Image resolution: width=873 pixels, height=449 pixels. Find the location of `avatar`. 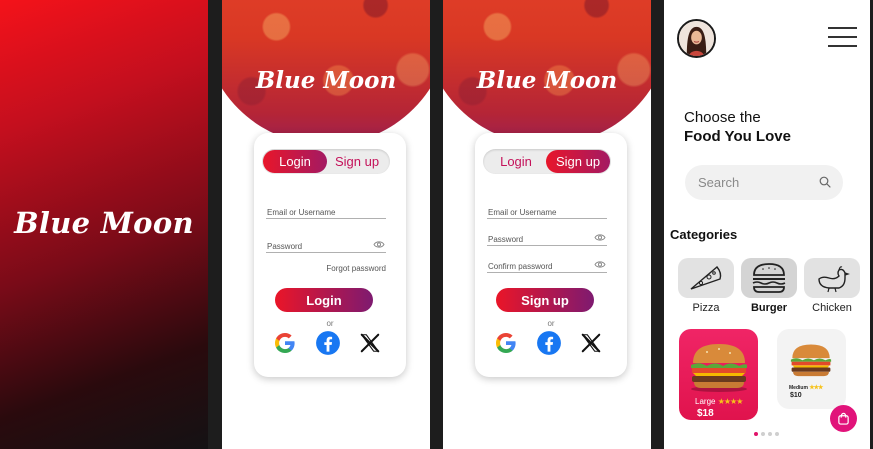

avatar is located at coordinates (696, 38).